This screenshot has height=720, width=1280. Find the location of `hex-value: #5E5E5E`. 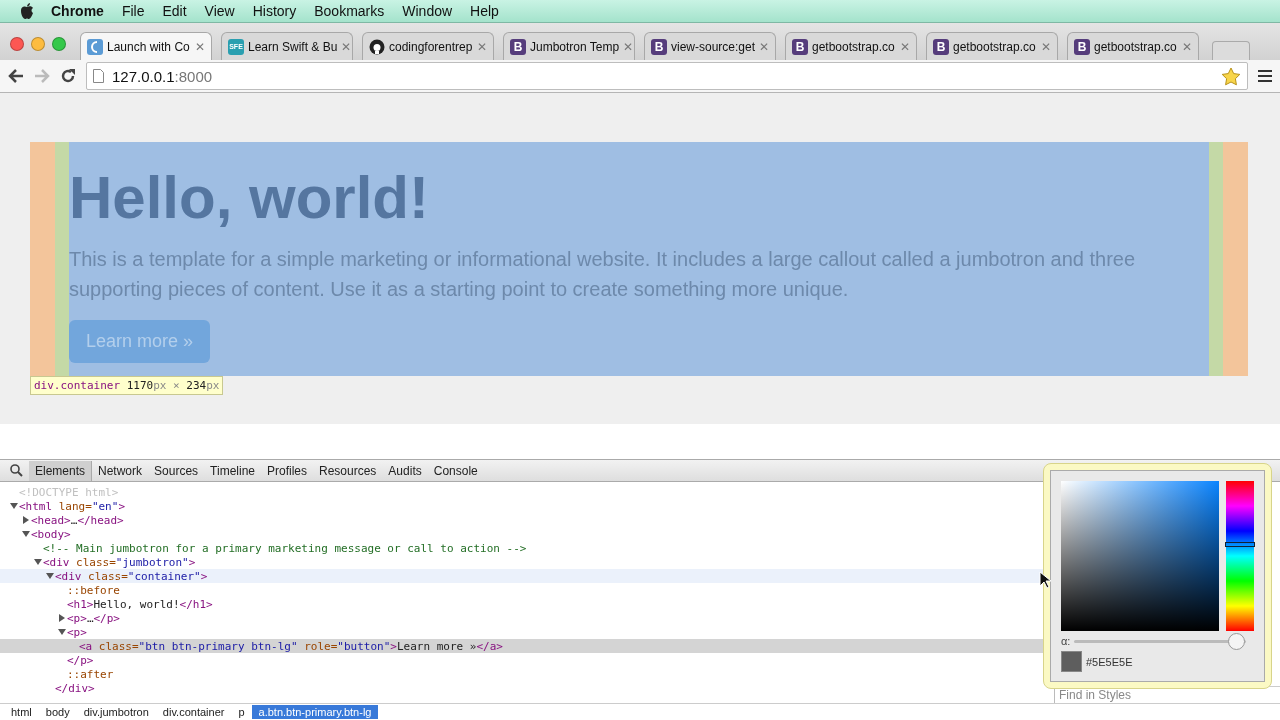

hex-value: #5E5E5E is located at coordinates (1109, 661).